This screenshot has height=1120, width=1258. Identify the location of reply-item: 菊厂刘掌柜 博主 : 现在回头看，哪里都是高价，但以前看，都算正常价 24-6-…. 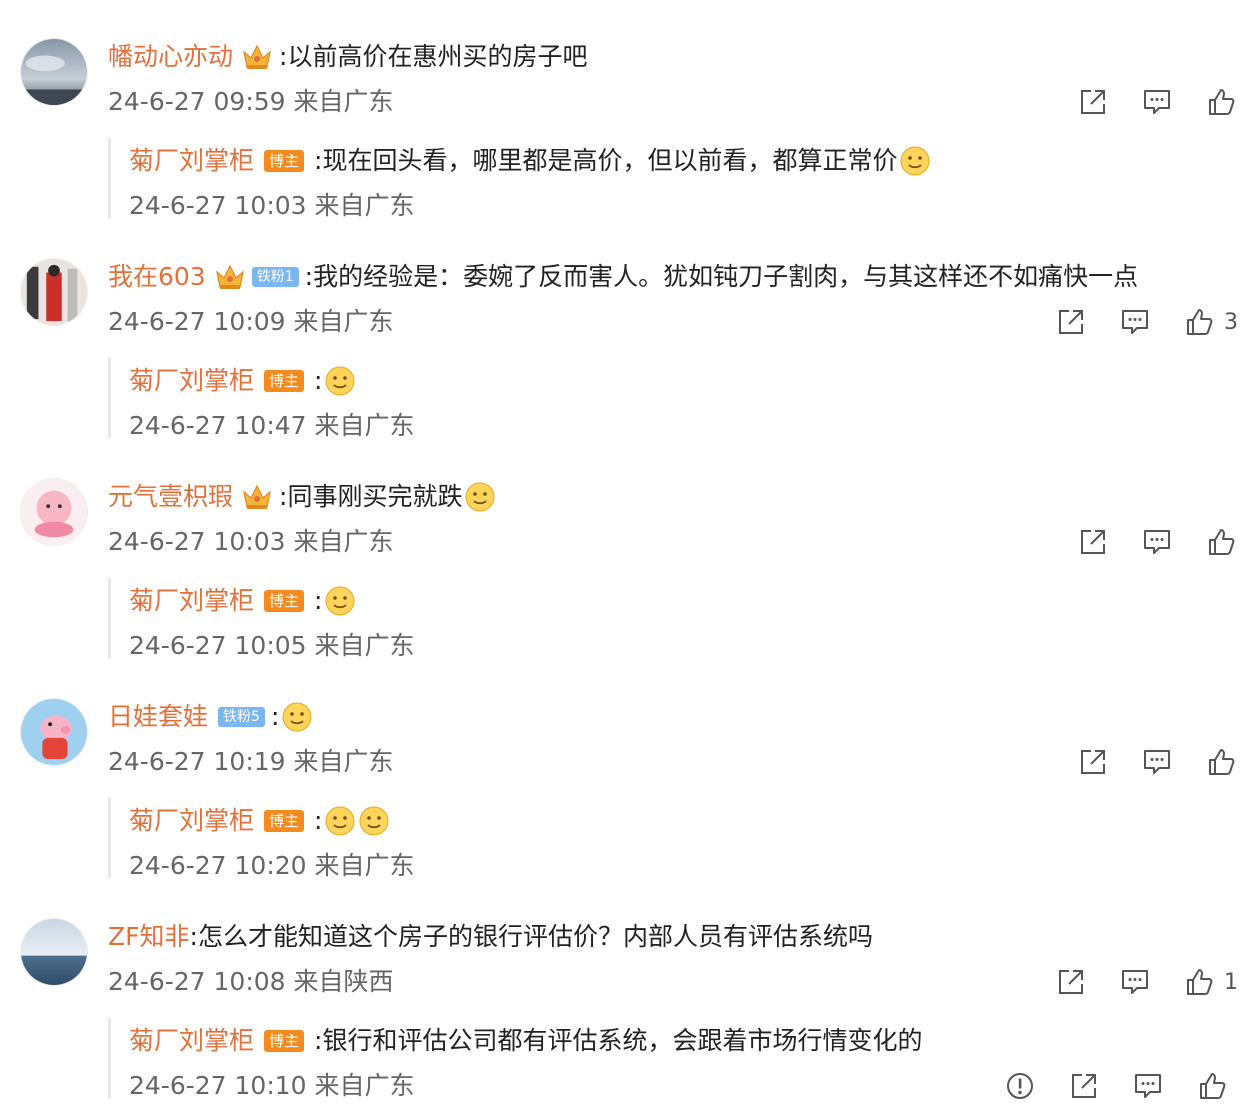
(673, 179).